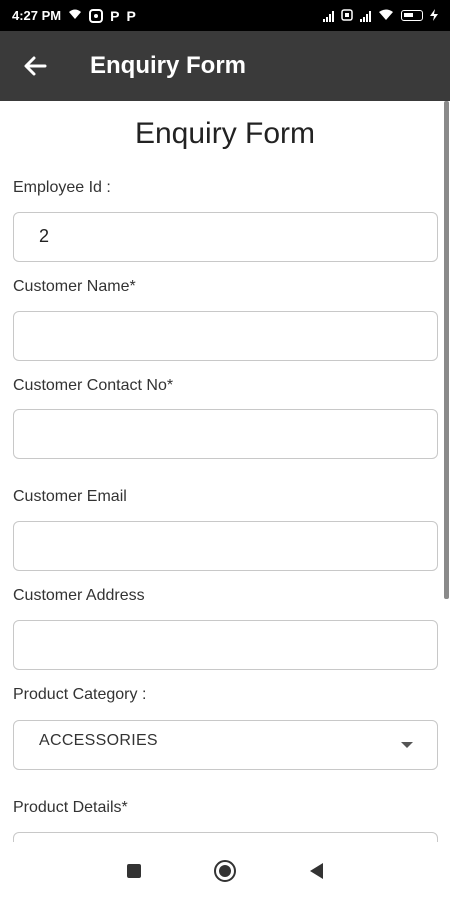  What do you see at coordinates (37, 15) in the screenshot?
I see `status-time: 4:27 PM` at bounding box center [37, 15].